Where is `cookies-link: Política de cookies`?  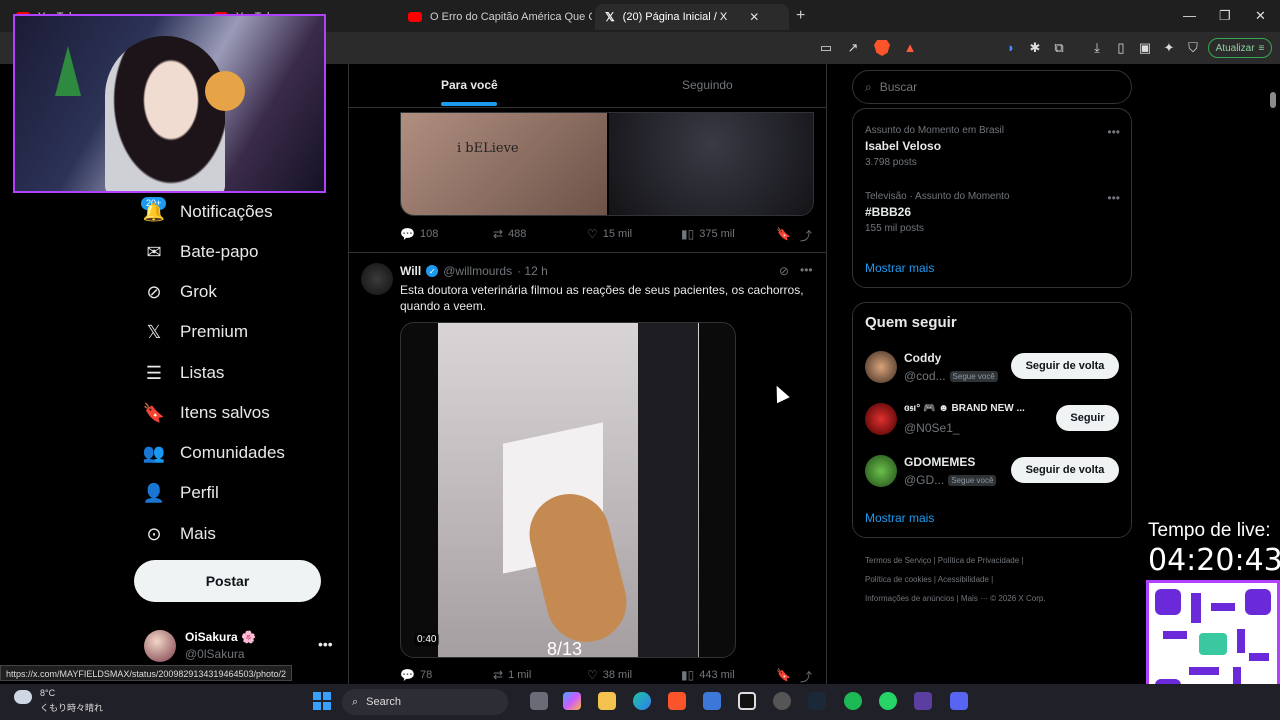
cookies-link: Política de cookies is located at coordinates (898, 579).